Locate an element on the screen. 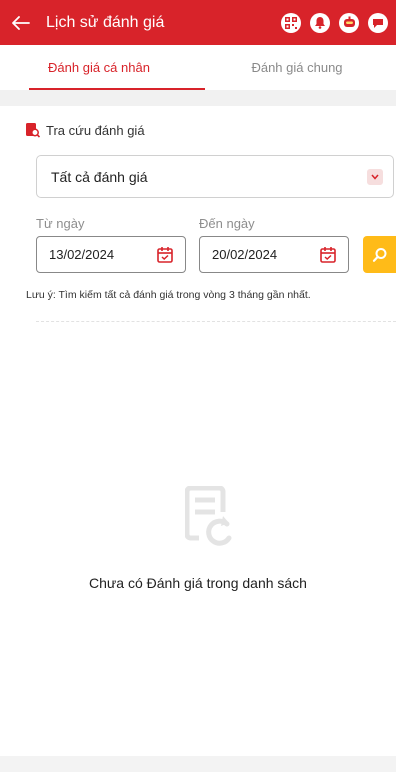 Image resolution: width=396 pixels, height=772 pixels. to-date-value: 20/02/2024 is located at coordinates (245, 254).